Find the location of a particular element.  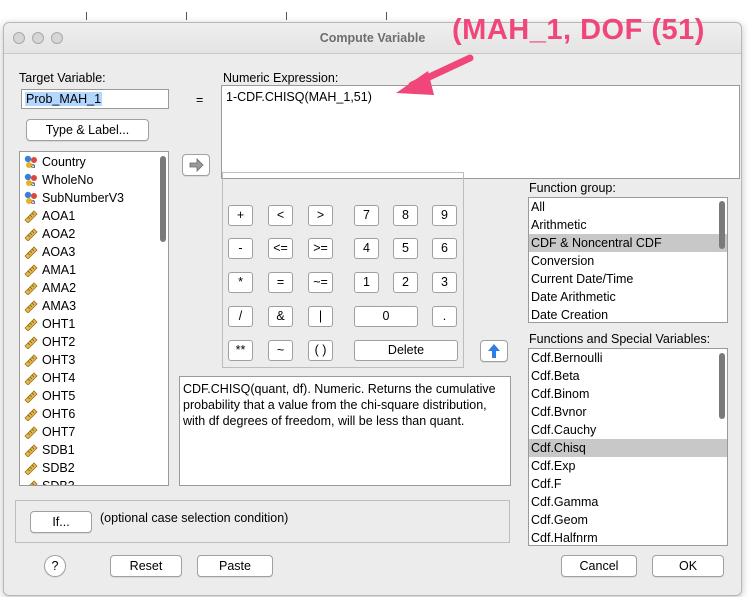

less-equal-key: <= is located at coordinates (280, 248).